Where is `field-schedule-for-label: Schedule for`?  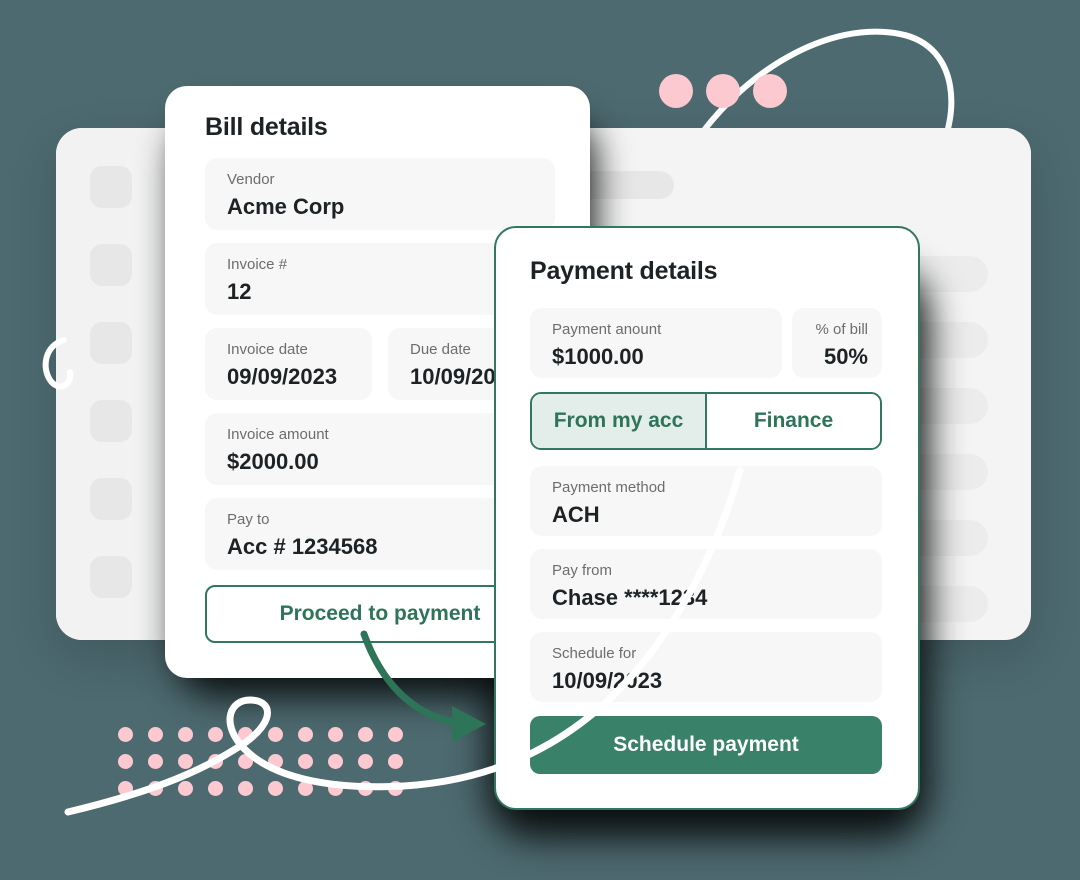 field-schedule-for-label: Schedule for is located at coordinates (594, 653).